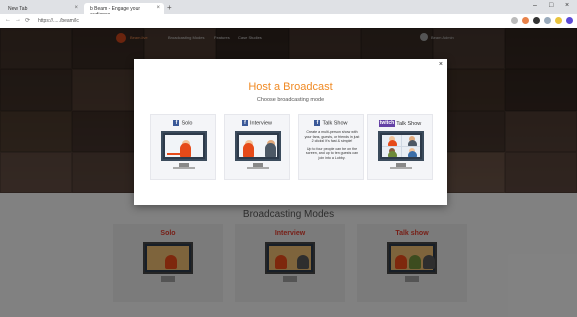 The image size is (577, 317). What do you see at coordinates (331, 123) in the screenshot?
I see `option-label: f Talk Show` at bounding box center [331, 123].